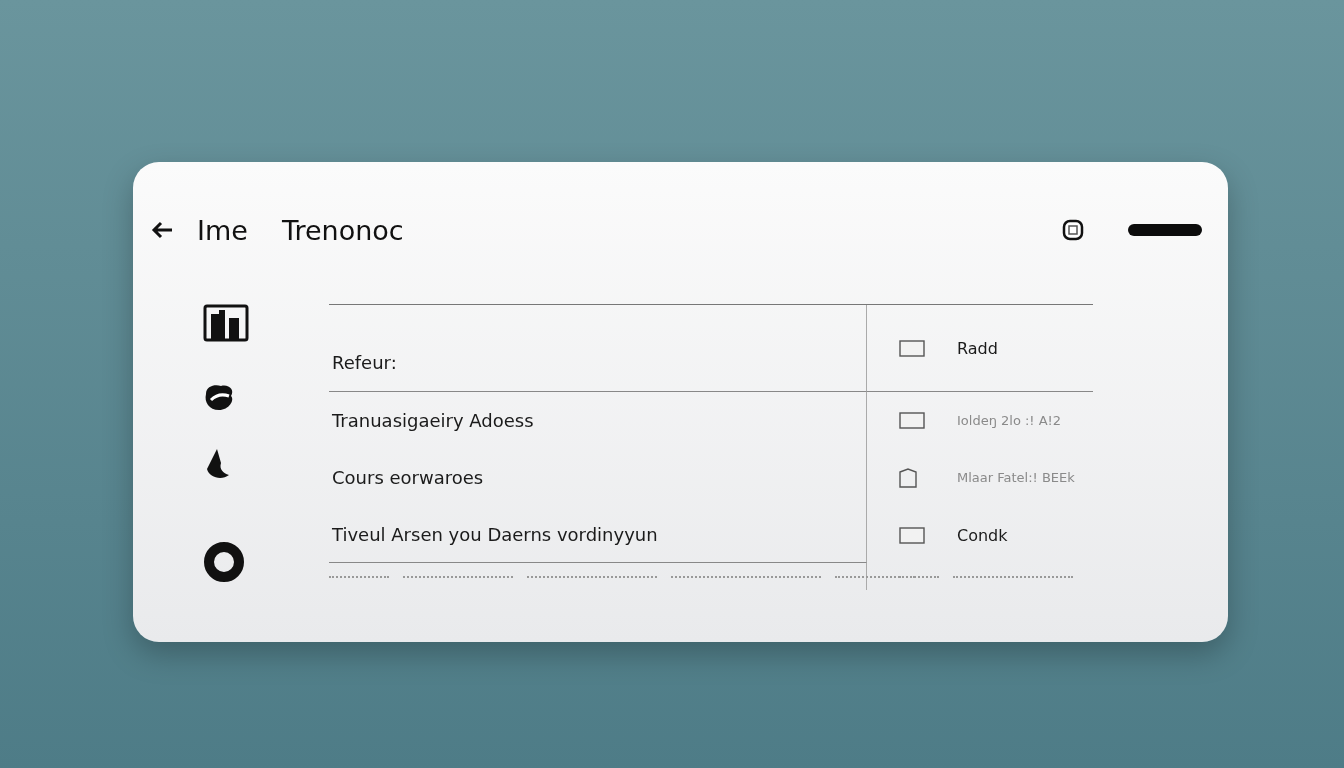 Image resolution: width=1344 pixels, height=768 pixels. I want to click on side-row-label: Radd, so click(977, 348).